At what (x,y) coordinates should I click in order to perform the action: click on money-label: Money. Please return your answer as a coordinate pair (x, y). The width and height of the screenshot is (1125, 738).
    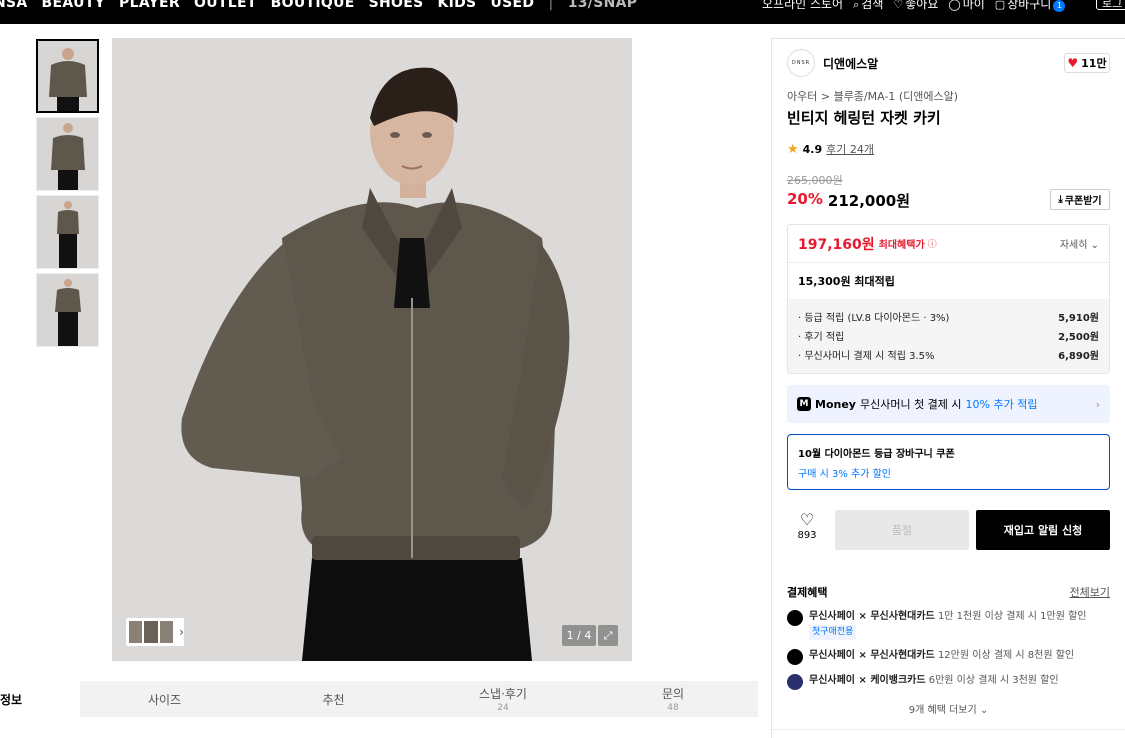
    Looking at the image, I should click on (835, 404).